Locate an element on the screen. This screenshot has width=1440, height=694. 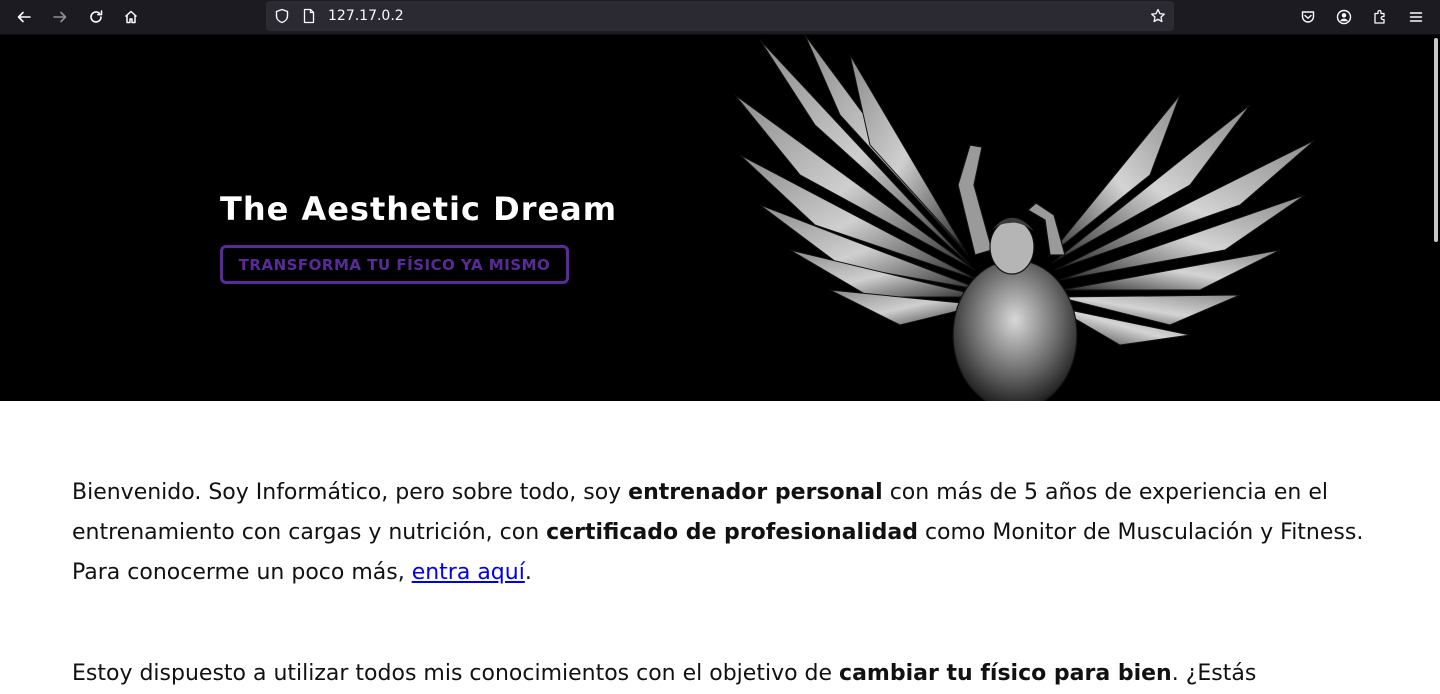
account-icon is located at coordinates (1344, 17).